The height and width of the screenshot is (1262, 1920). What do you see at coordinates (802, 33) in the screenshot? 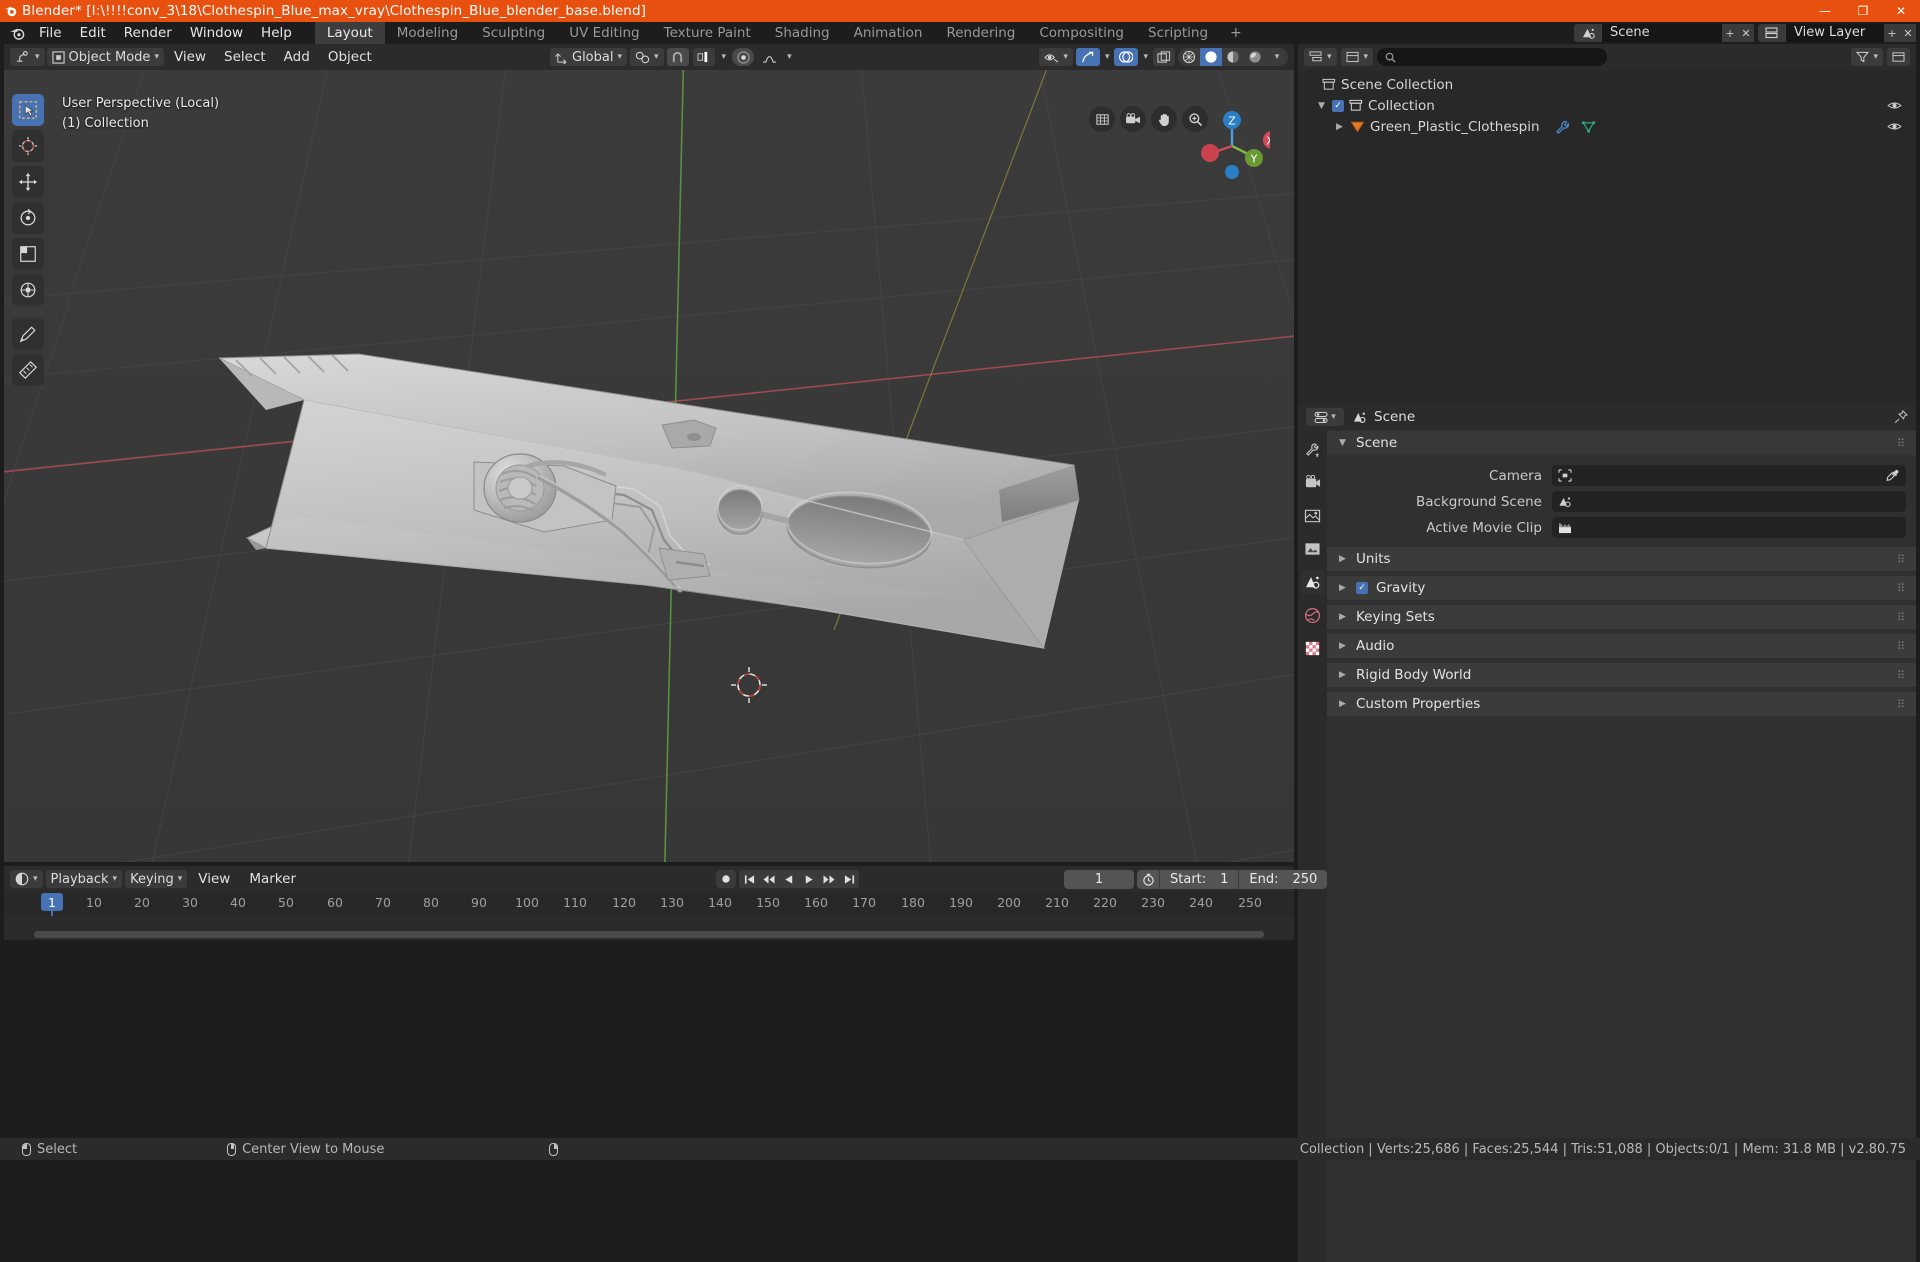
I see `workspace-tab-shading: Shading` at bounding box center [802, 33].